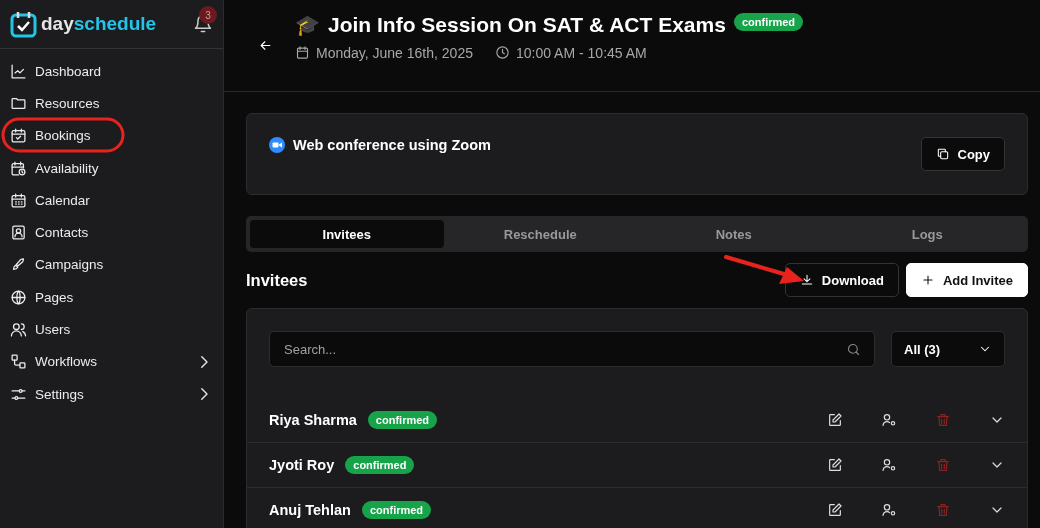 The width and height of the screenshot is (1040, 528). What do you see at coordinates (111, 135) in the screenshot?
I see `sidebar-item: Bookings` at bounding box center [111, 135].